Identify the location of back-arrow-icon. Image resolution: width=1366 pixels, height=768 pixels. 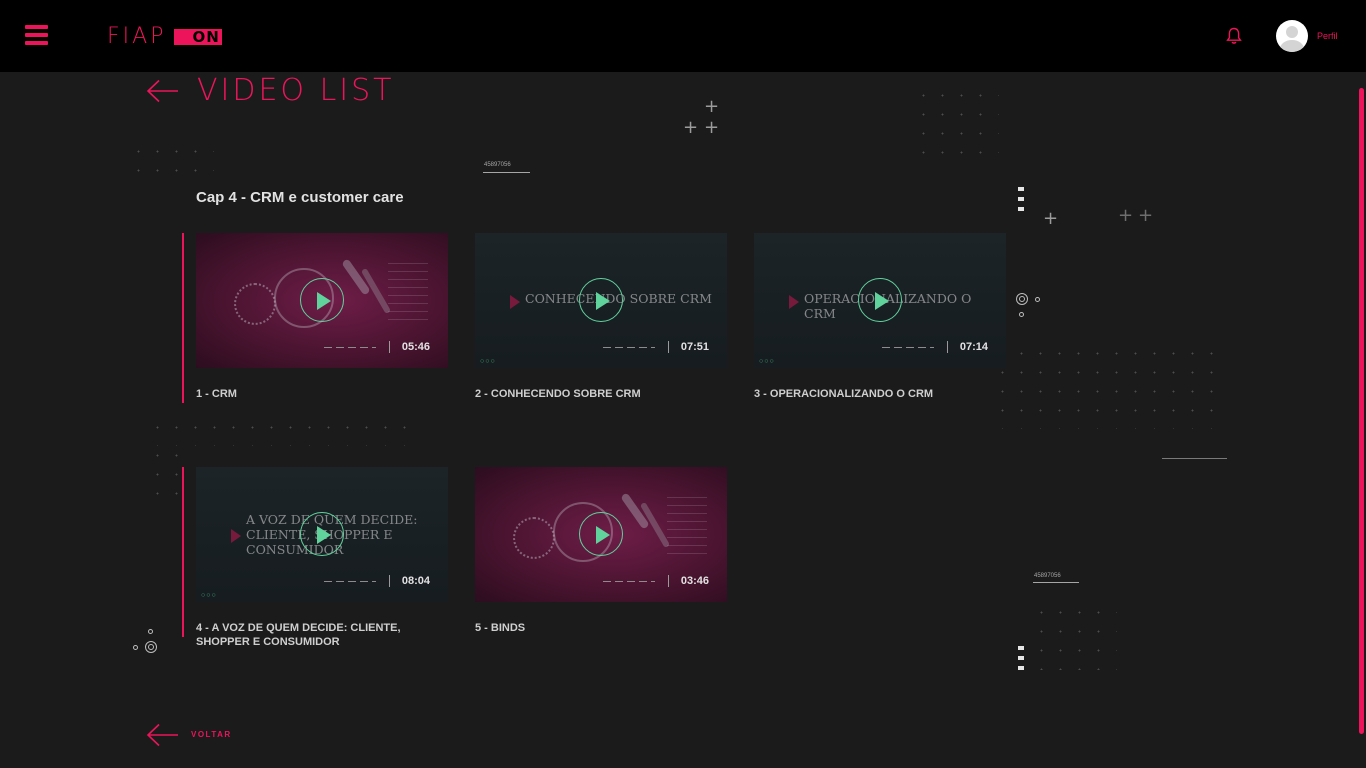
(162, 91).